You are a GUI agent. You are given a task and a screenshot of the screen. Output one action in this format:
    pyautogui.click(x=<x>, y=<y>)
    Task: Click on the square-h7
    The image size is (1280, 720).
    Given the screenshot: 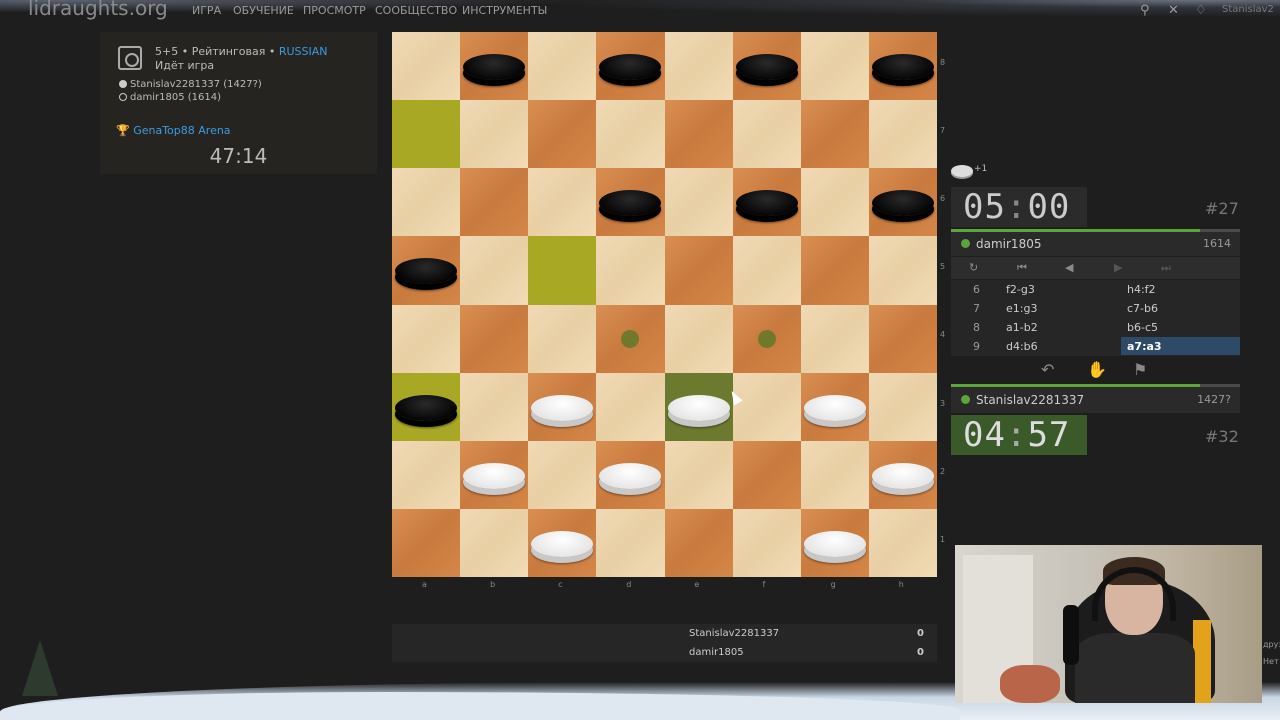 What is the action you would take?
    pyautogui.click(x=902, y=134)
    